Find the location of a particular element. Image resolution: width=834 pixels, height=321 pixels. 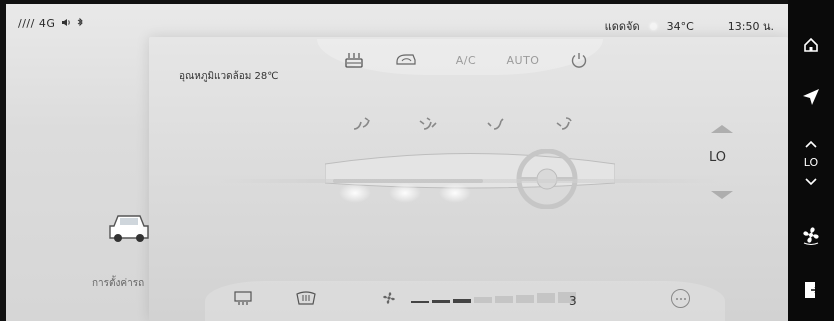

seat-heat-button is located at coordinates (244, 299).